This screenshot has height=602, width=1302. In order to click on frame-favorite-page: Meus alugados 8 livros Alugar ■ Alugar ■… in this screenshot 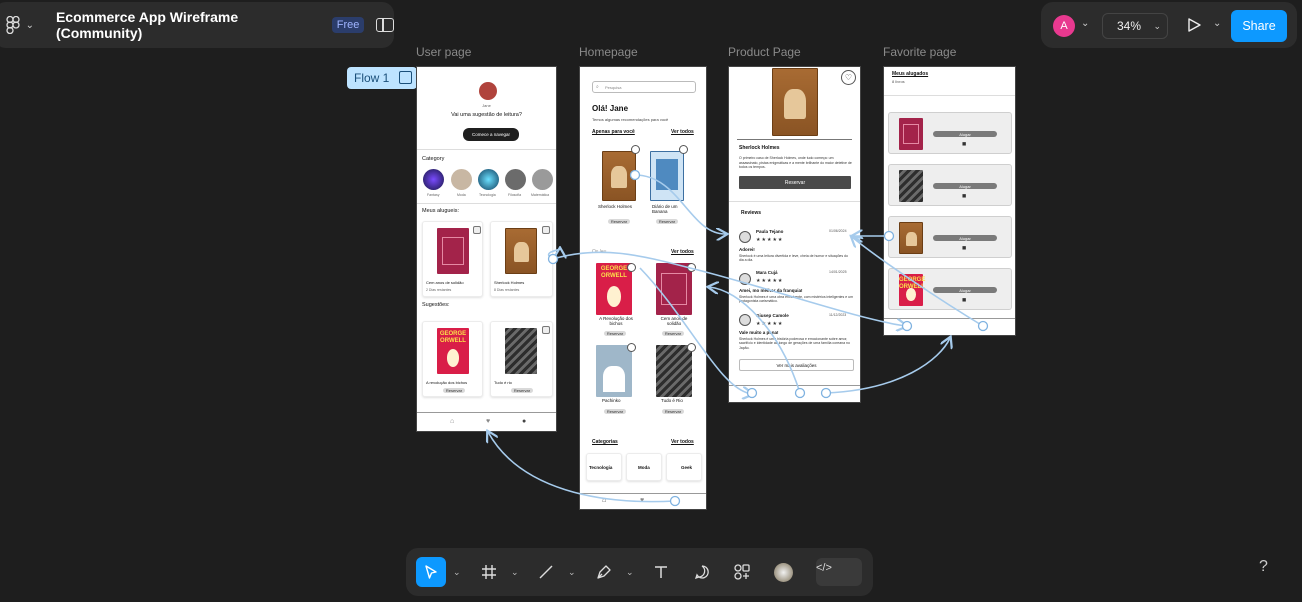, I will do `click(949, 201)`.